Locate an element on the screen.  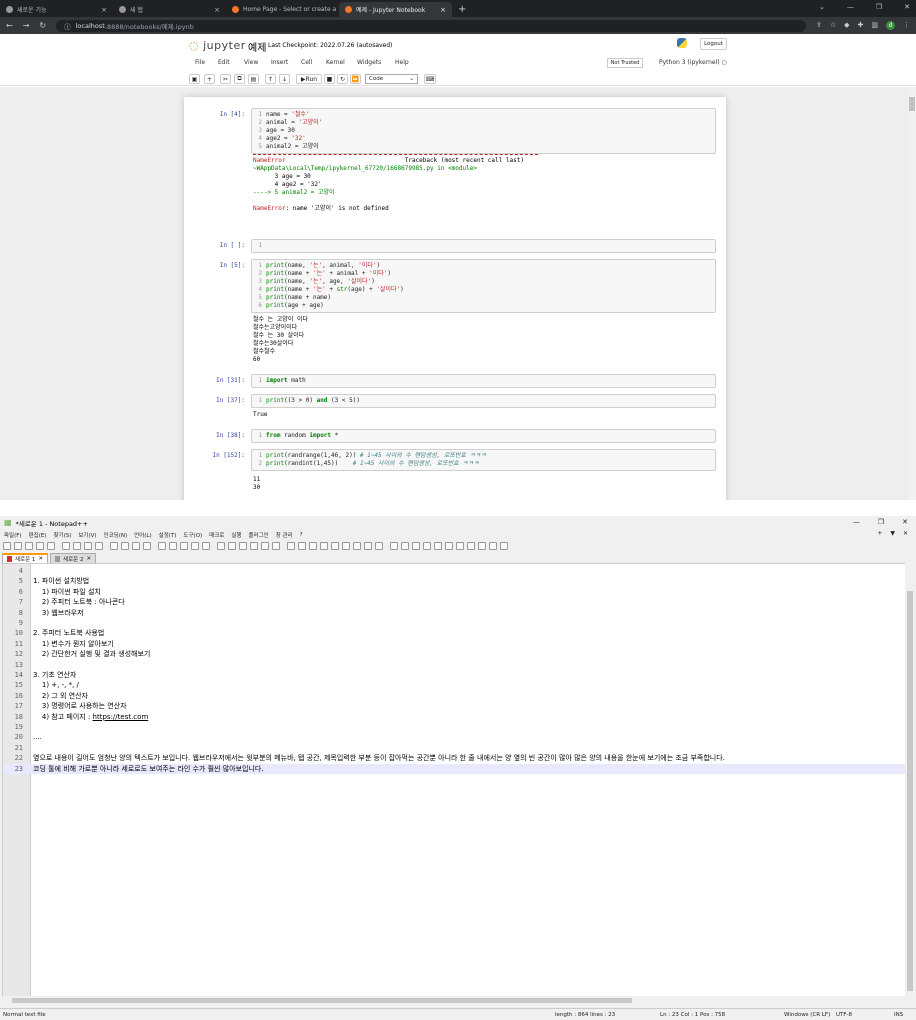
notepad-menu-item: 언어(L) is located at coordinates (142, 535).